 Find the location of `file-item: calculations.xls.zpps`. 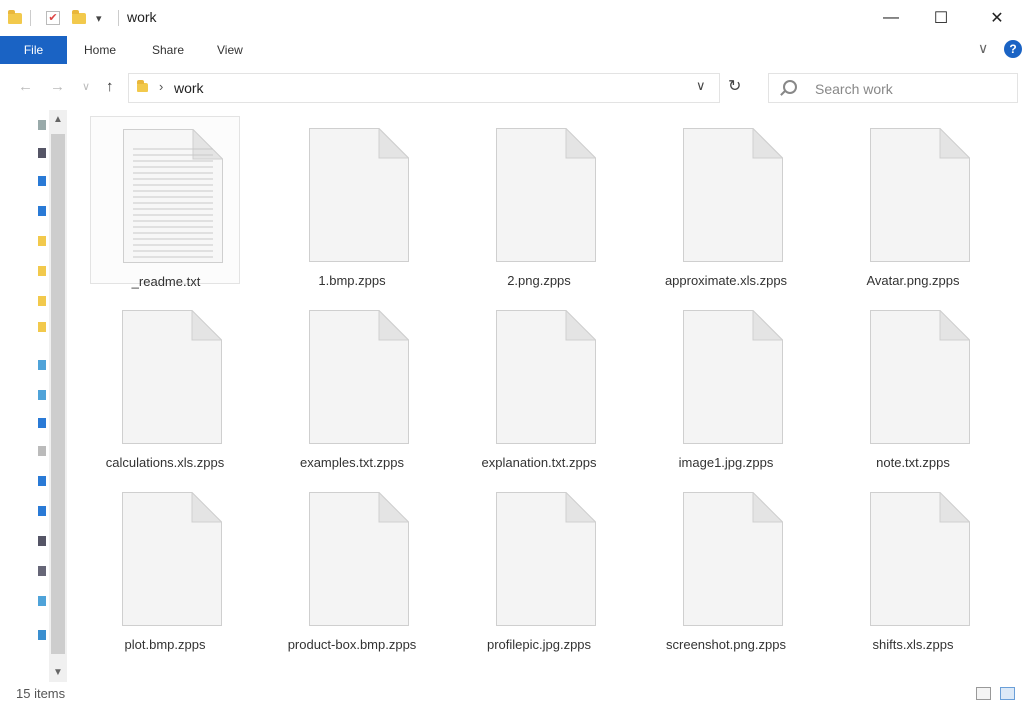

file-item: calculations.xls.zpps is located at coordinates (165, 384).